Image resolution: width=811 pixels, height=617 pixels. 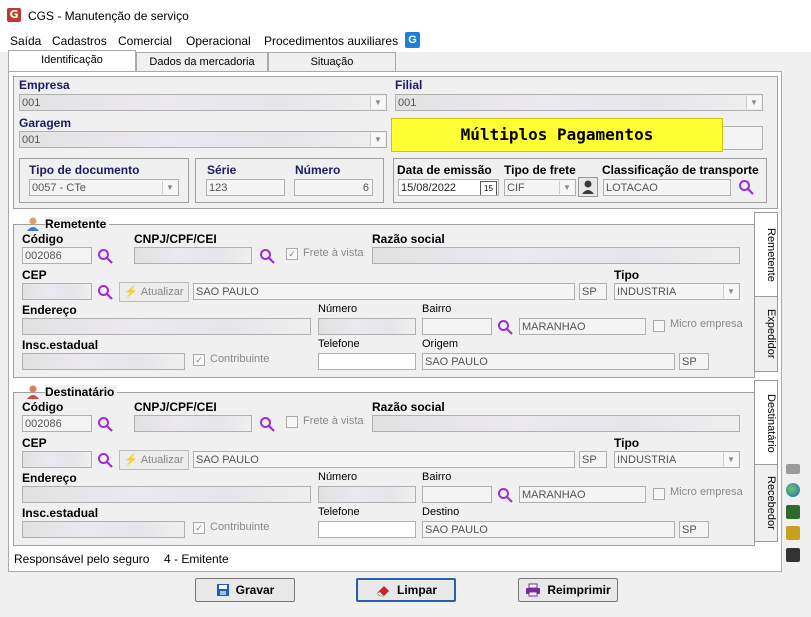 What do you see at coordinates (680, 170) in the screenshot?
I see `classificacao-label: Classificação de transporte` at bounding box center [680, 170].